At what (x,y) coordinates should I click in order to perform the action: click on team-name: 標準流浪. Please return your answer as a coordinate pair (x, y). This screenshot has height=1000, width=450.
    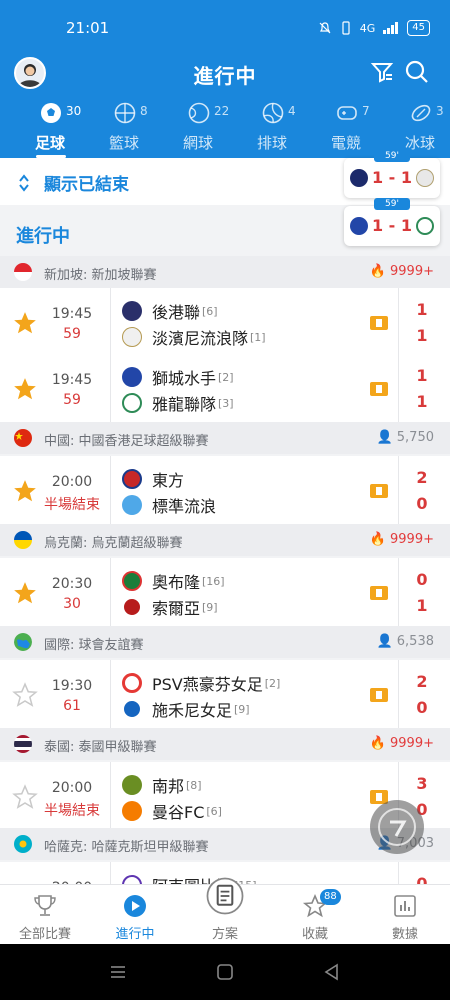
    Looking at the image, I should click on (184, 506).